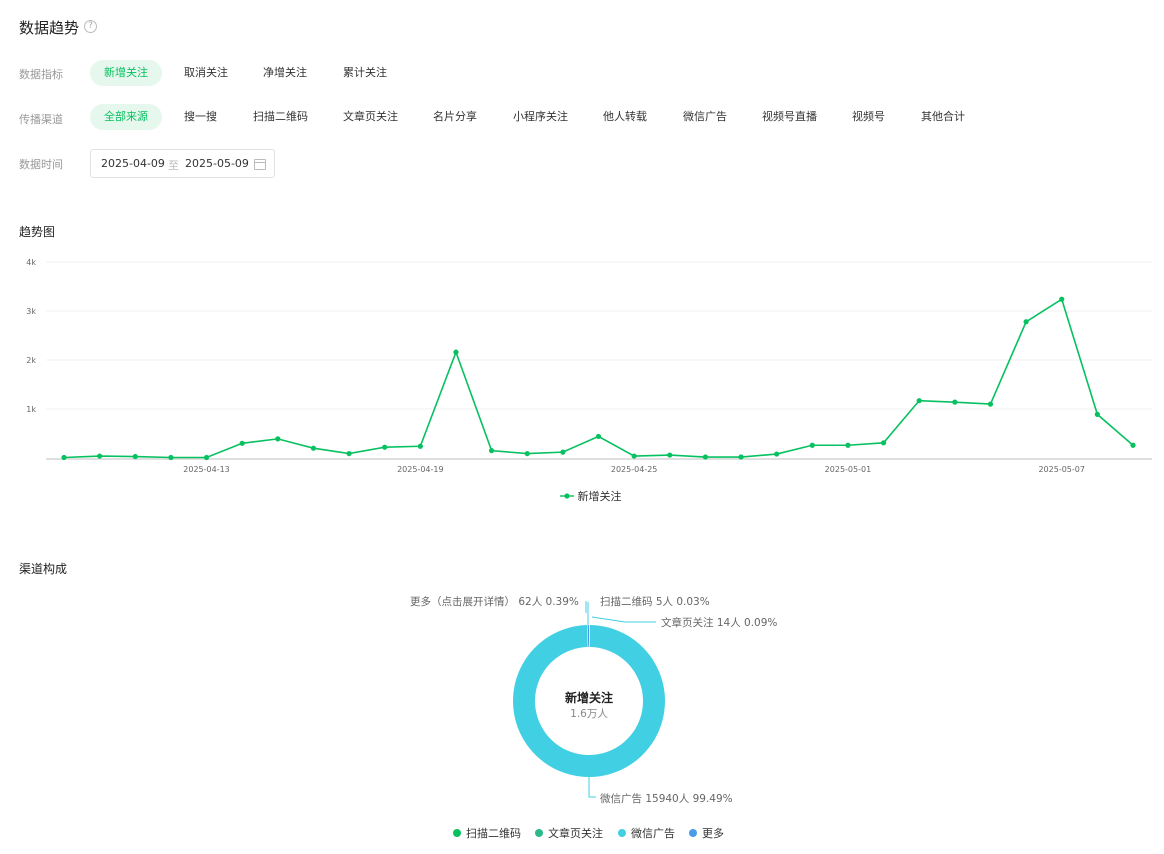  I want to click on metric-chip-total-follow: 累计关注, so click(365, 73).